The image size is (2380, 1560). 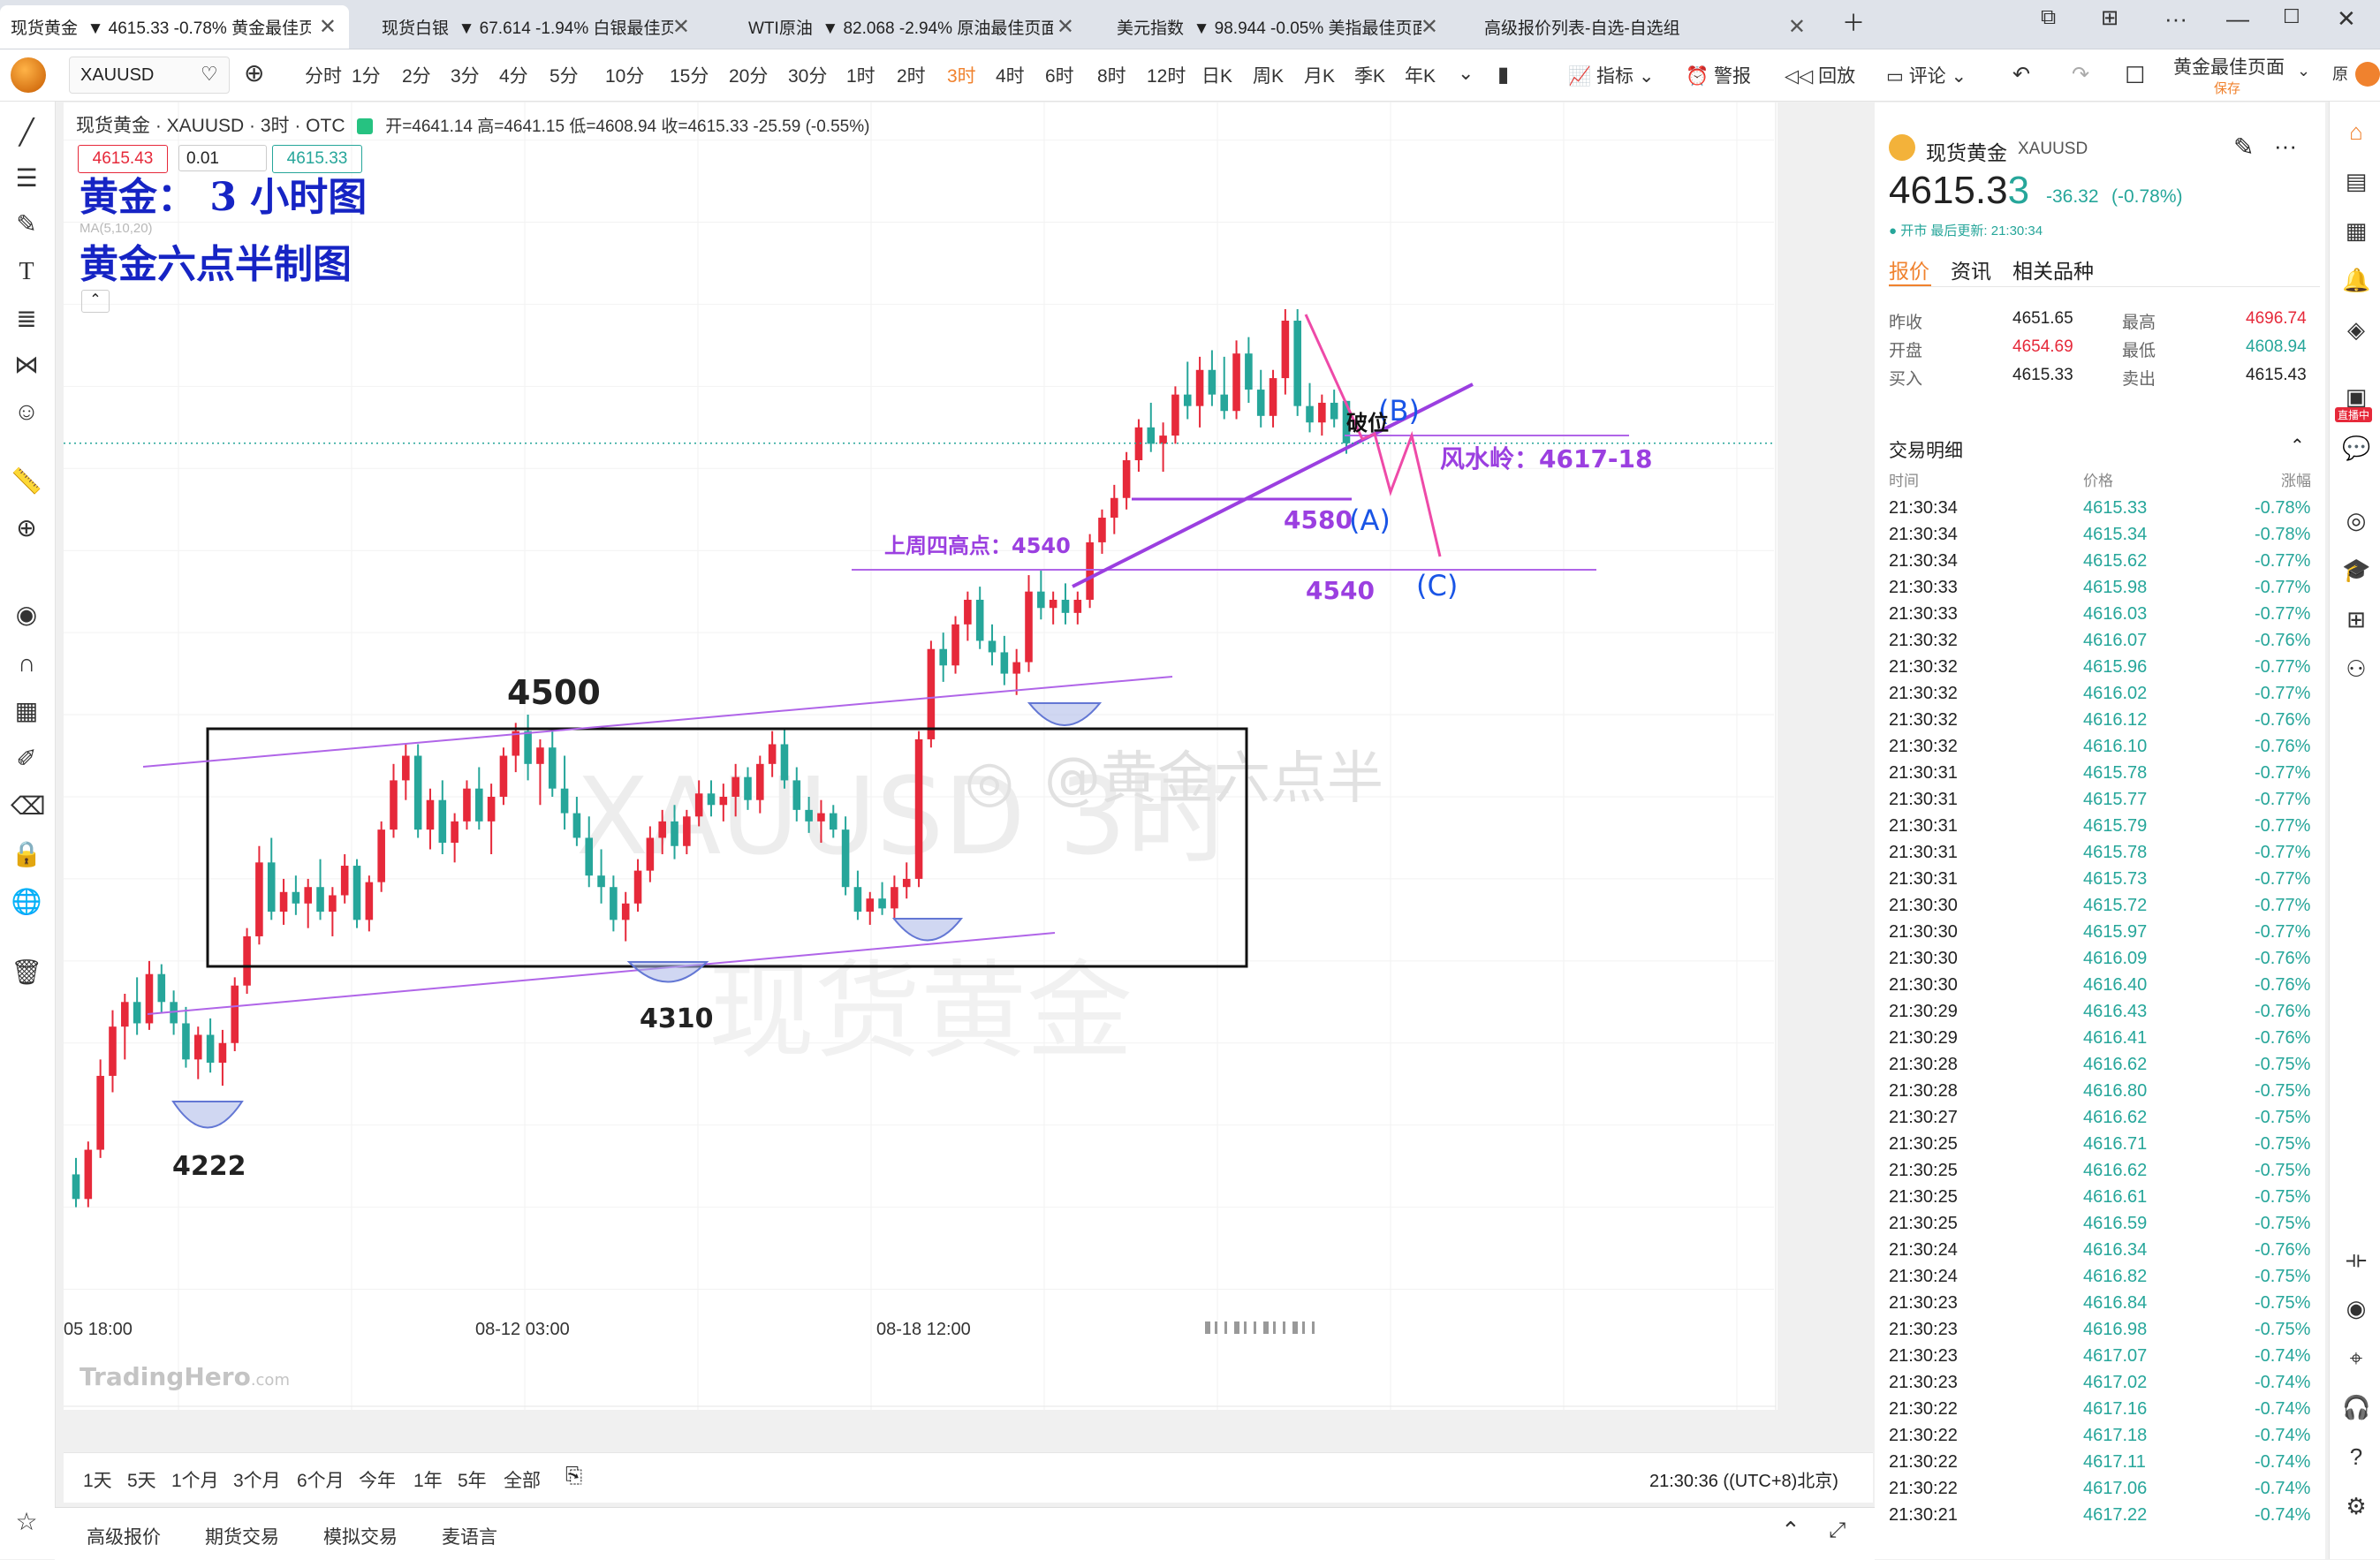 What do you see at coordinates (28, 75) in the screenshot?
I see `avatar` at bounding box center [28, 75].